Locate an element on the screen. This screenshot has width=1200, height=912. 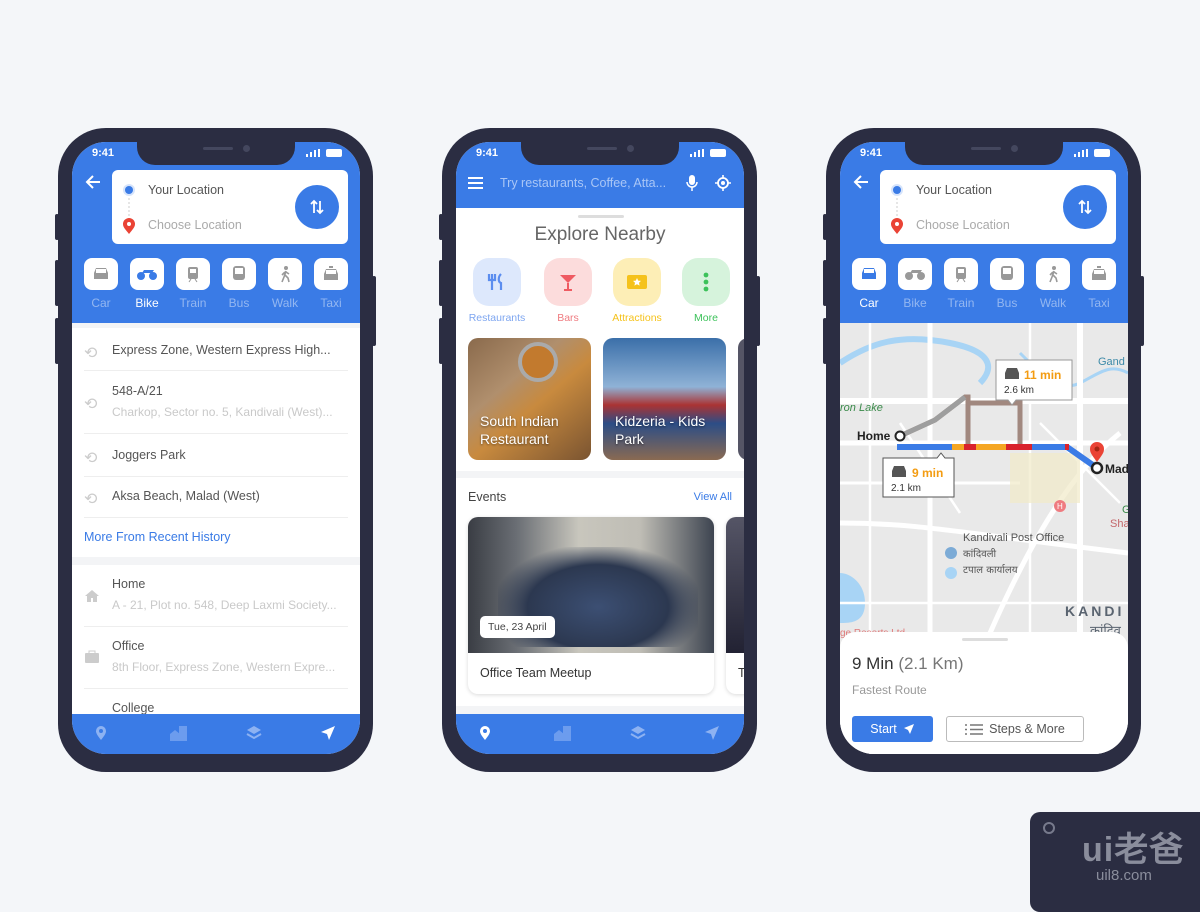
alt-route-callout: 11 min 2.6 km is located at coordinates (1034, 382).